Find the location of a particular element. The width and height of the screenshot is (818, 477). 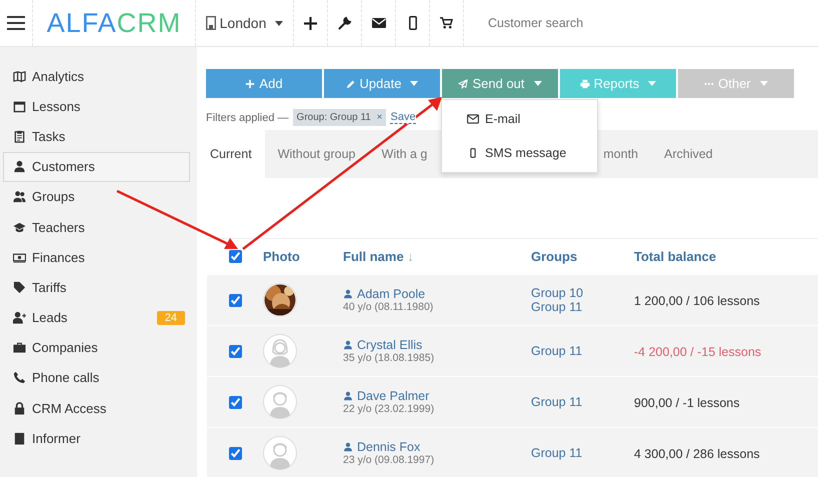

sidebar-item: Lessons is located at coordinates (96, 106).